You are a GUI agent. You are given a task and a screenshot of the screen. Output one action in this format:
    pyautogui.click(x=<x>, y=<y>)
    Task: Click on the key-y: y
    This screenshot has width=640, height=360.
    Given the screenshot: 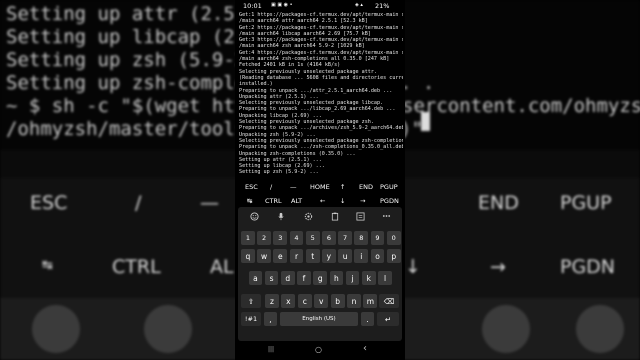 What is the action you would take?
    pyautogui.click(x=329, y=256)
    